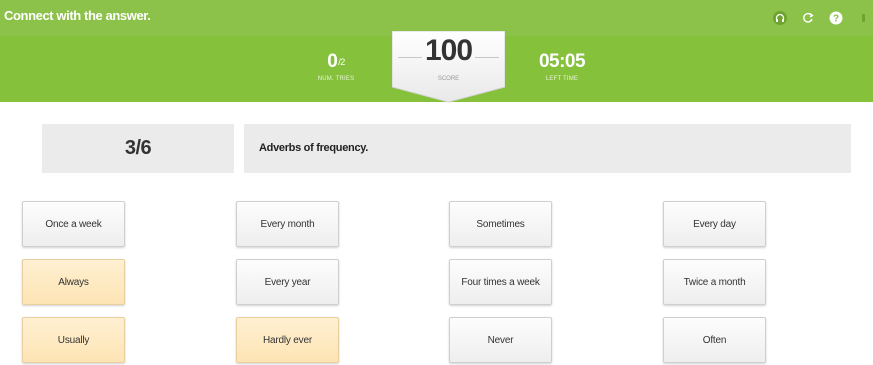  I want to click on help-icon: ?, so click(836, 18).